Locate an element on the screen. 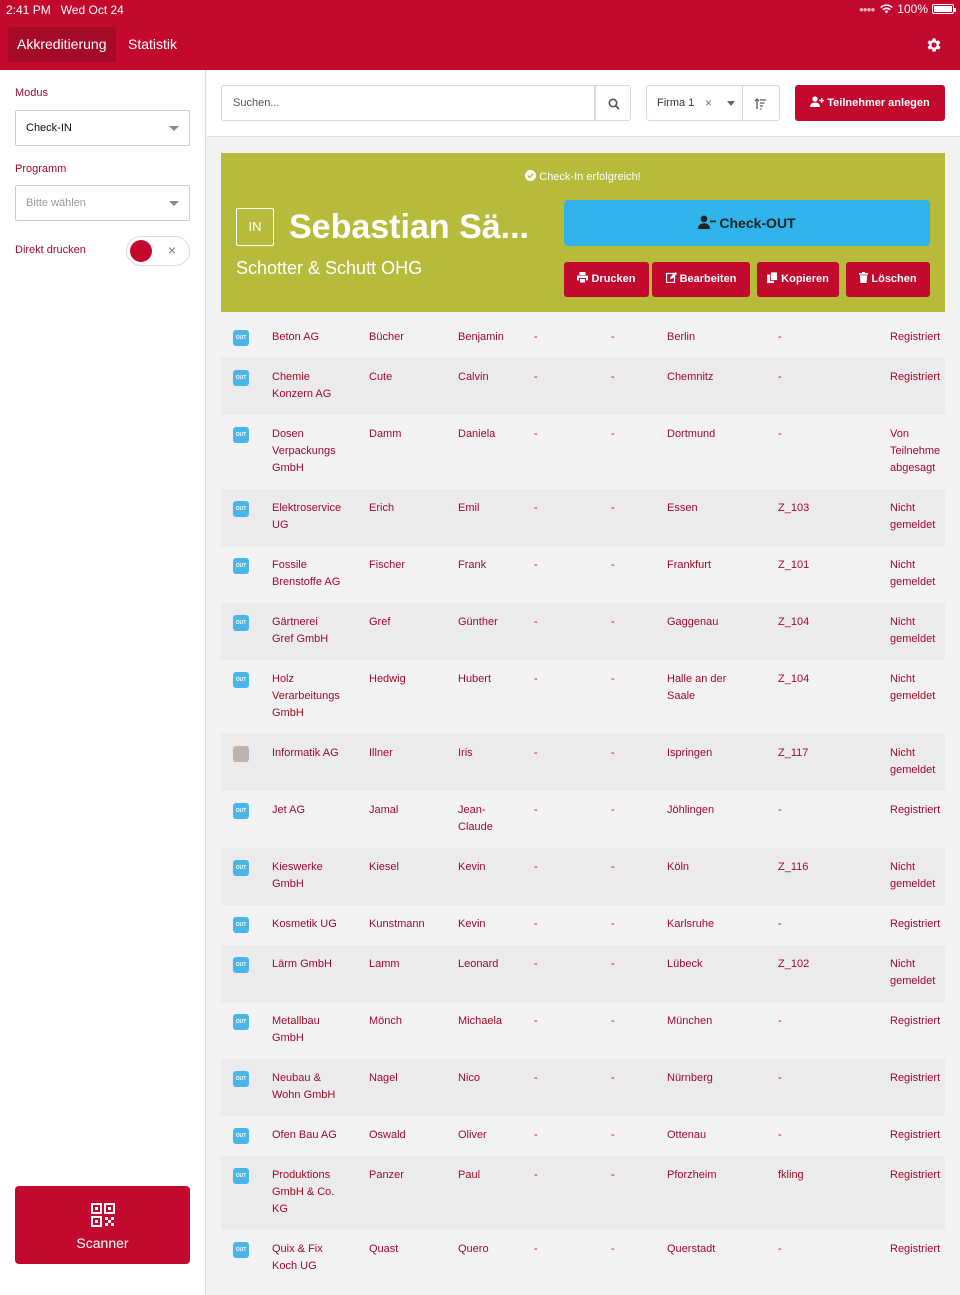 The width and height of the screenshot is (960, 1295). search-button is located at coordinates (613, 103).